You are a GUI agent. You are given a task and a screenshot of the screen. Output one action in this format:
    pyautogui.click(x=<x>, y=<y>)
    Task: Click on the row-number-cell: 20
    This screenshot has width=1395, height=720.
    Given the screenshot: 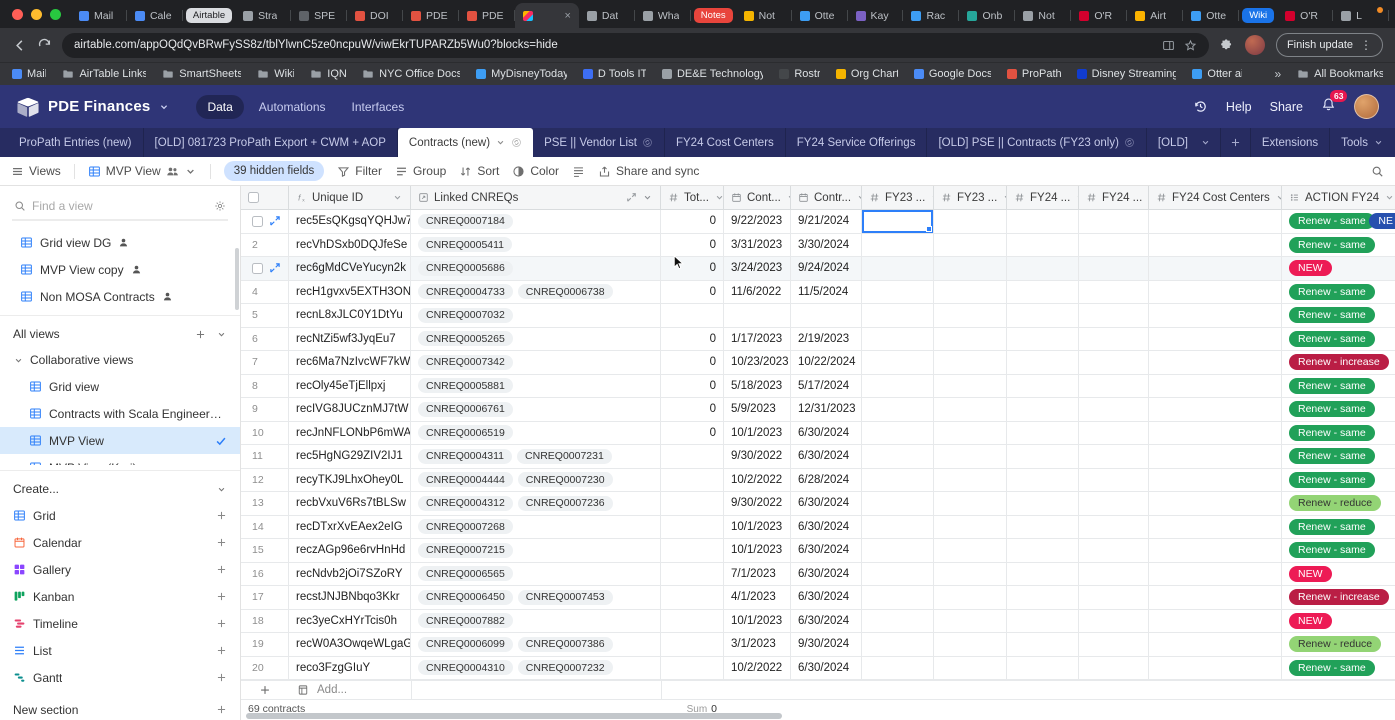 What is the action you would take?
    pyautogui.click(x=265, y=667)
    